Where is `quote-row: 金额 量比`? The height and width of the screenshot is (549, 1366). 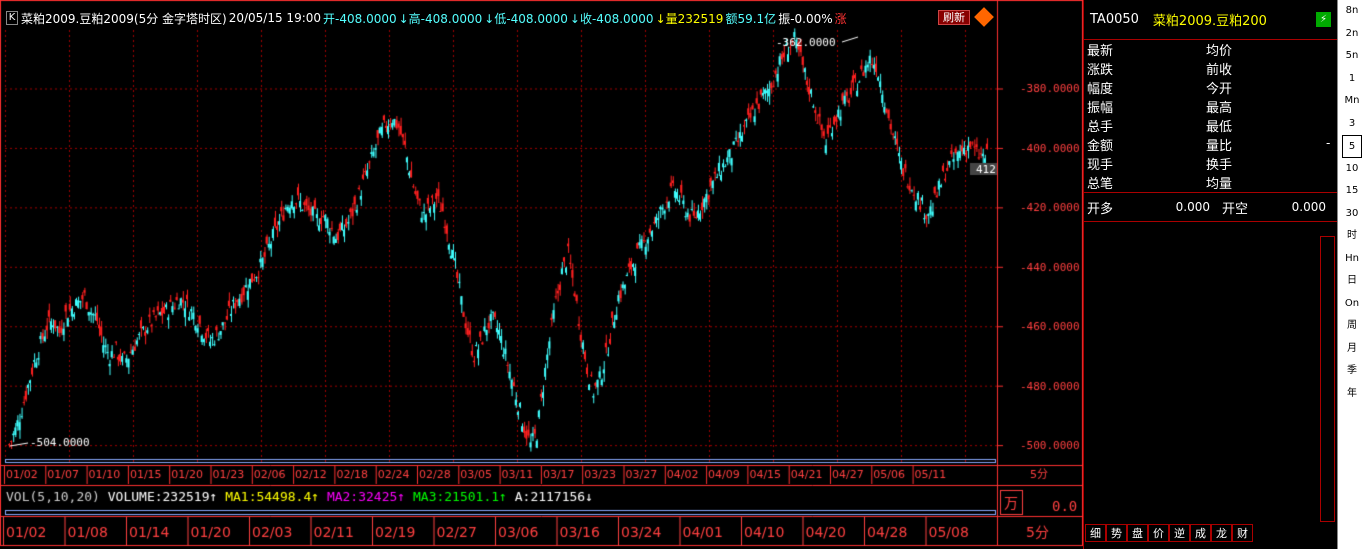 quote-row: 金额 量比 is located at coordinates (1210, 144).